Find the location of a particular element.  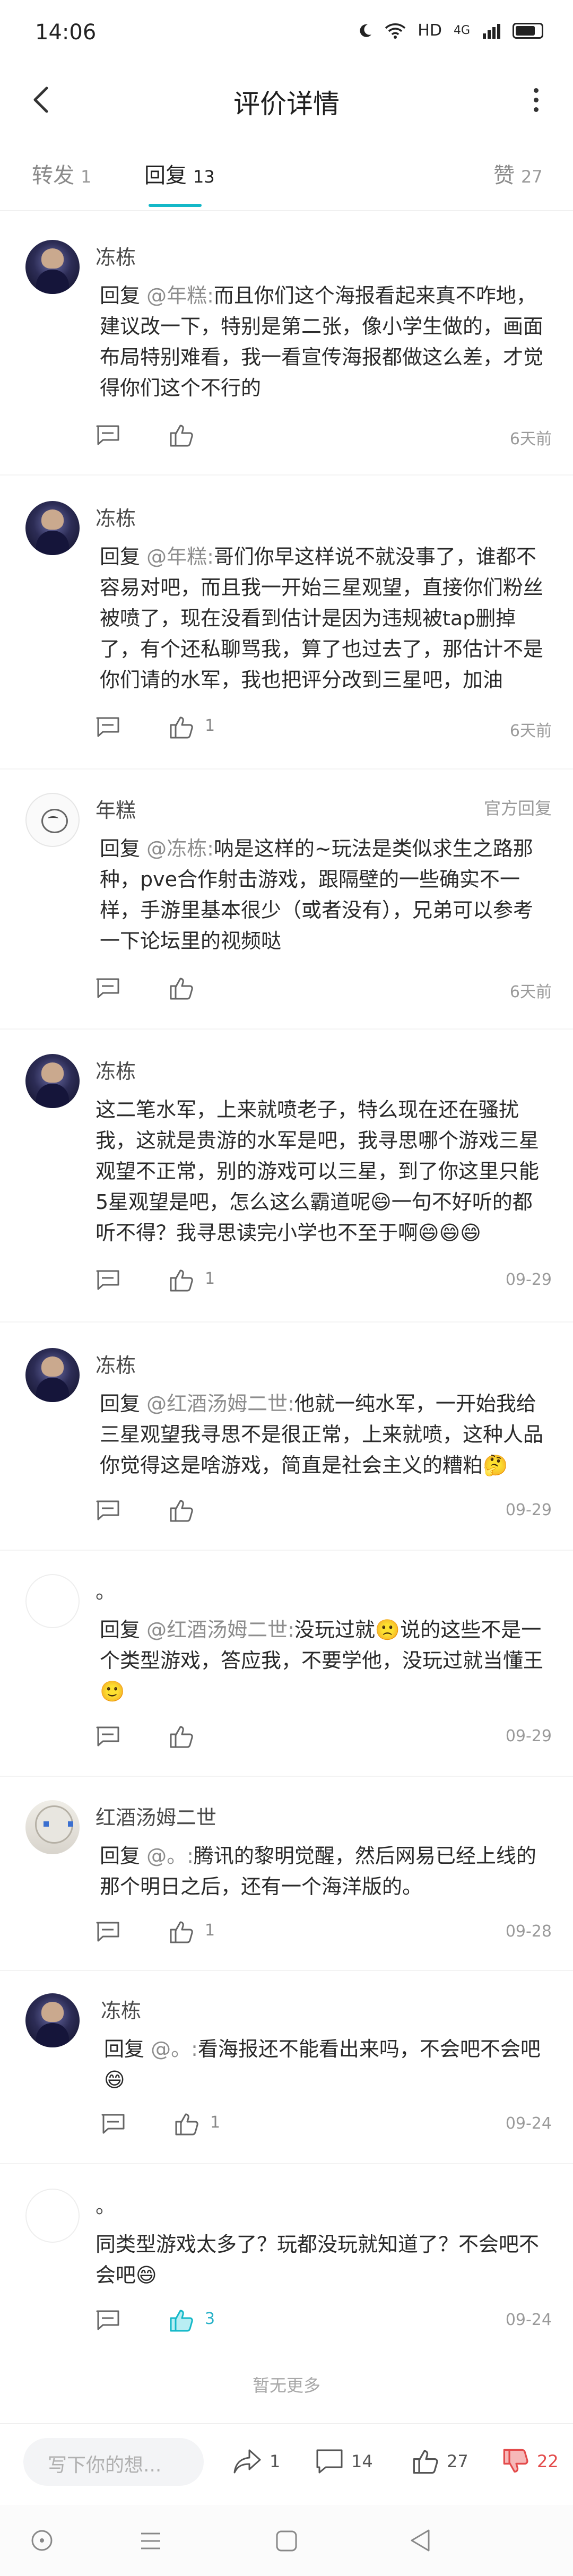

tab-bar: 转发 1 回复 13 赞 27 is located at coordinates (286, 176).